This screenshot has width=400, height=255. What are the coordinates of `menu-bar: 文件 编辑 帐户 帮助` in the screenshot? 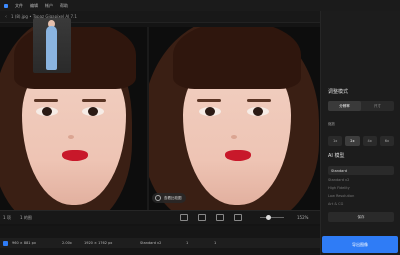 It's located at (200, 5).